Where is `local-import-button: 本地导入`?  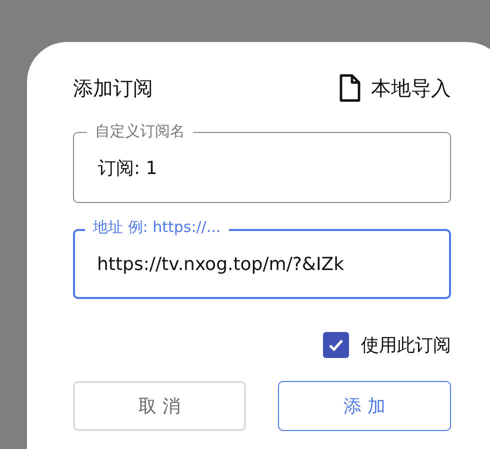
local-import-button: 本地导入 is located at coordinates (395, 88).